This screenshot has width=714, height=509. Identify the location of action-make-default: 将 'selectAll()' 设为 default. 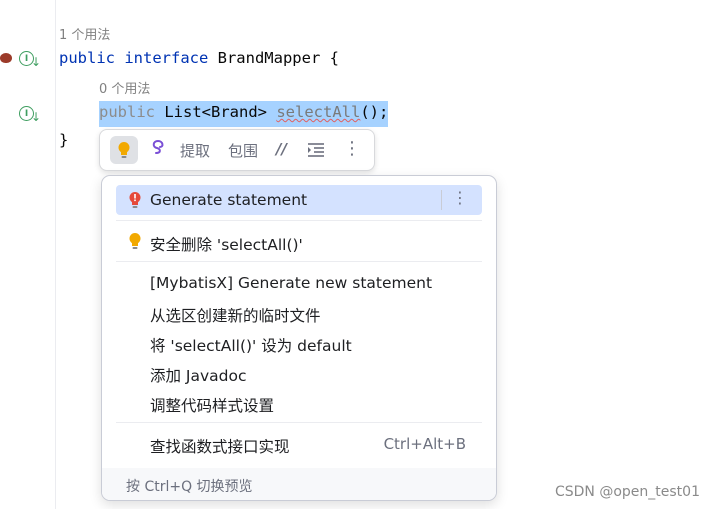
(299, 343).